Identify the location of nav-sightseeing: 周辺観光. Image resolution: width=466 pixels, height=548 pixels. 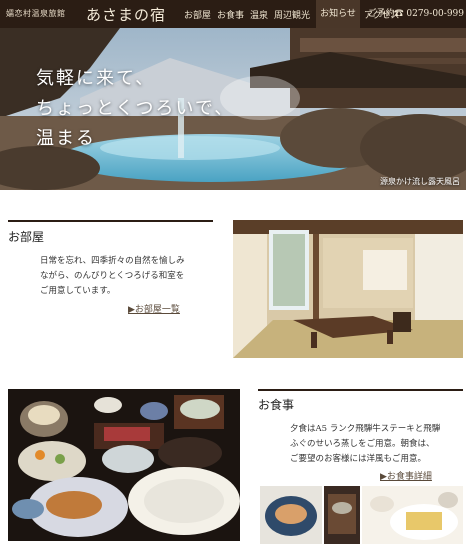
(292, 14).